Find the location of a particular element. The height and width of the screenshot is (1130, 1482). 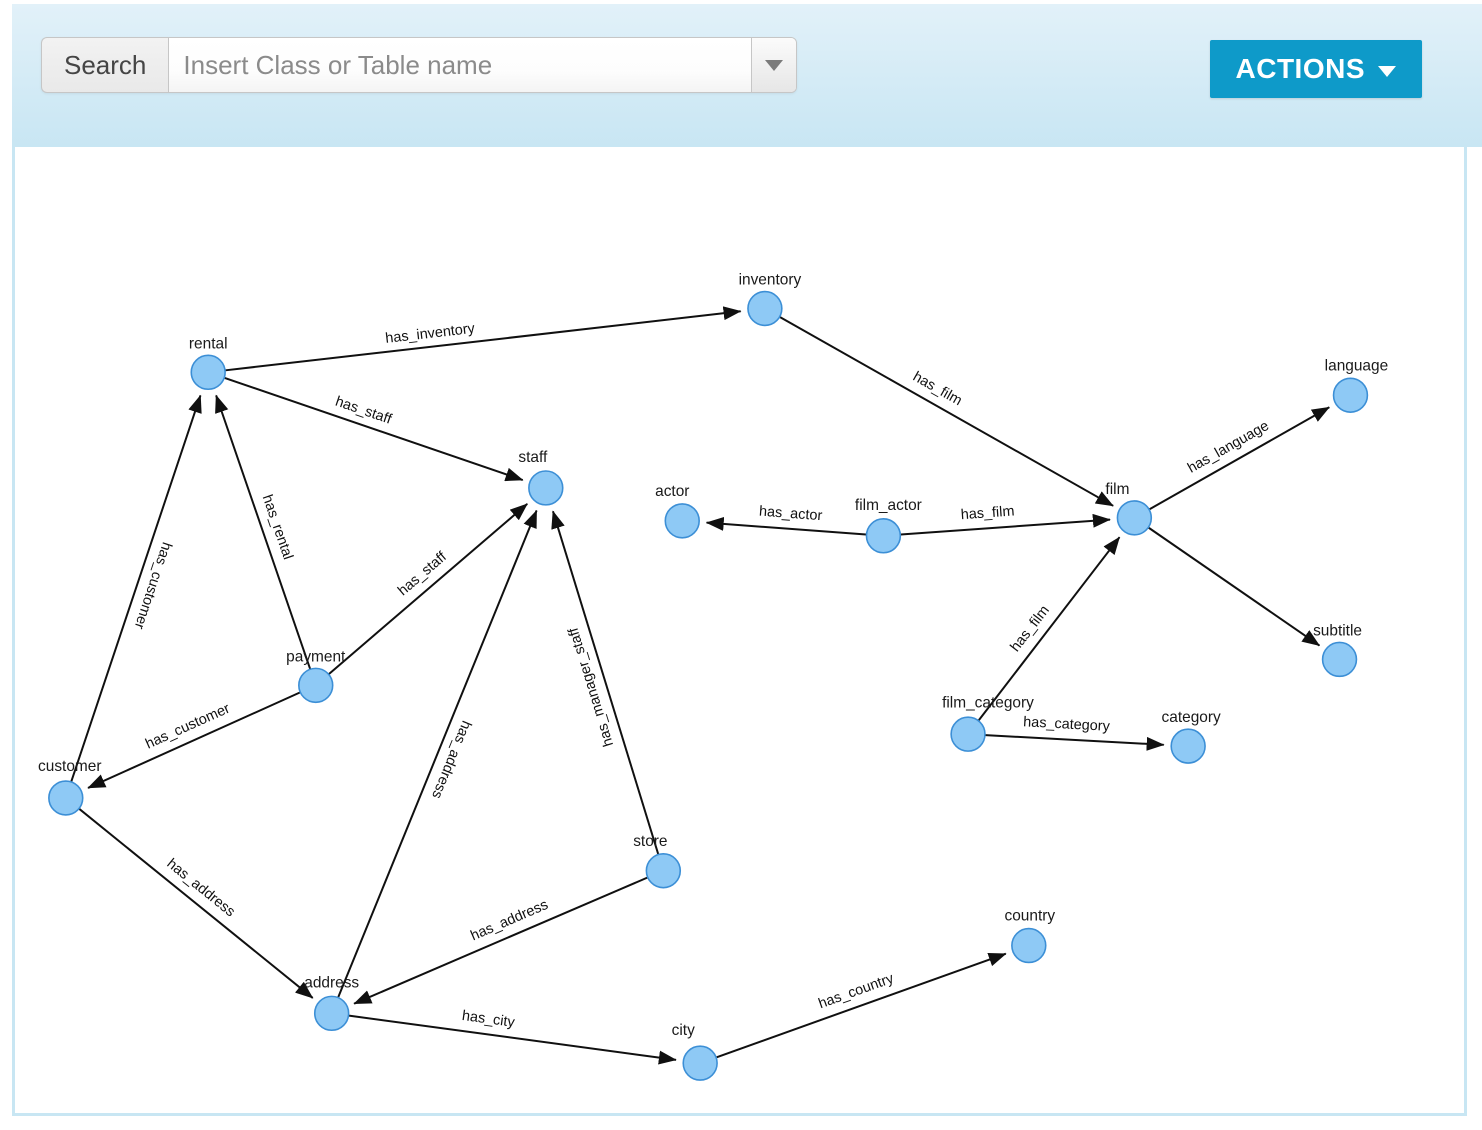

graph-node-label-store: store is located at coordinates (650, 841).